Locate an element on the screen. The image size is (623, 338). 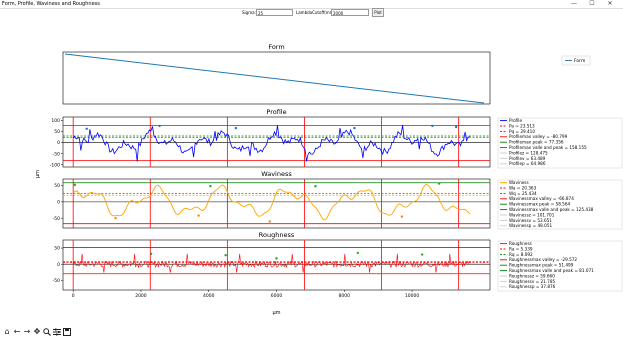
waviness-legend-entry: Waviness is located at coordinates (519, 182).